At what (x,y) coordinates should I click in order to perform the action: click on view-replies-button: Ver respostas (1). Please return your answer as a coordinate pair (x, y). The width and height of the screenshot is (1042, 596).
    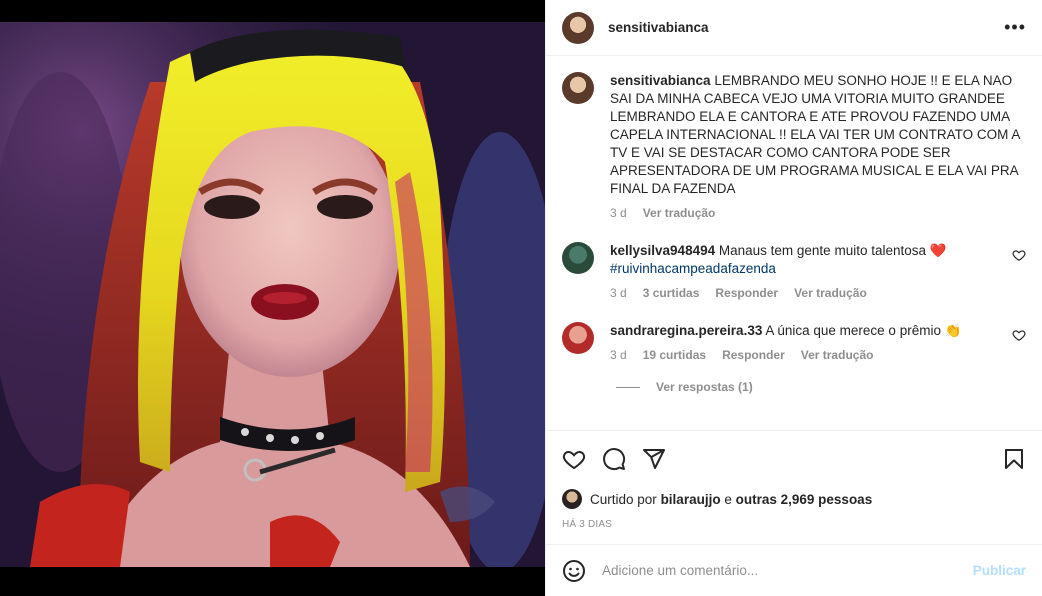
    Looking at the image, I should click on (821, 387).